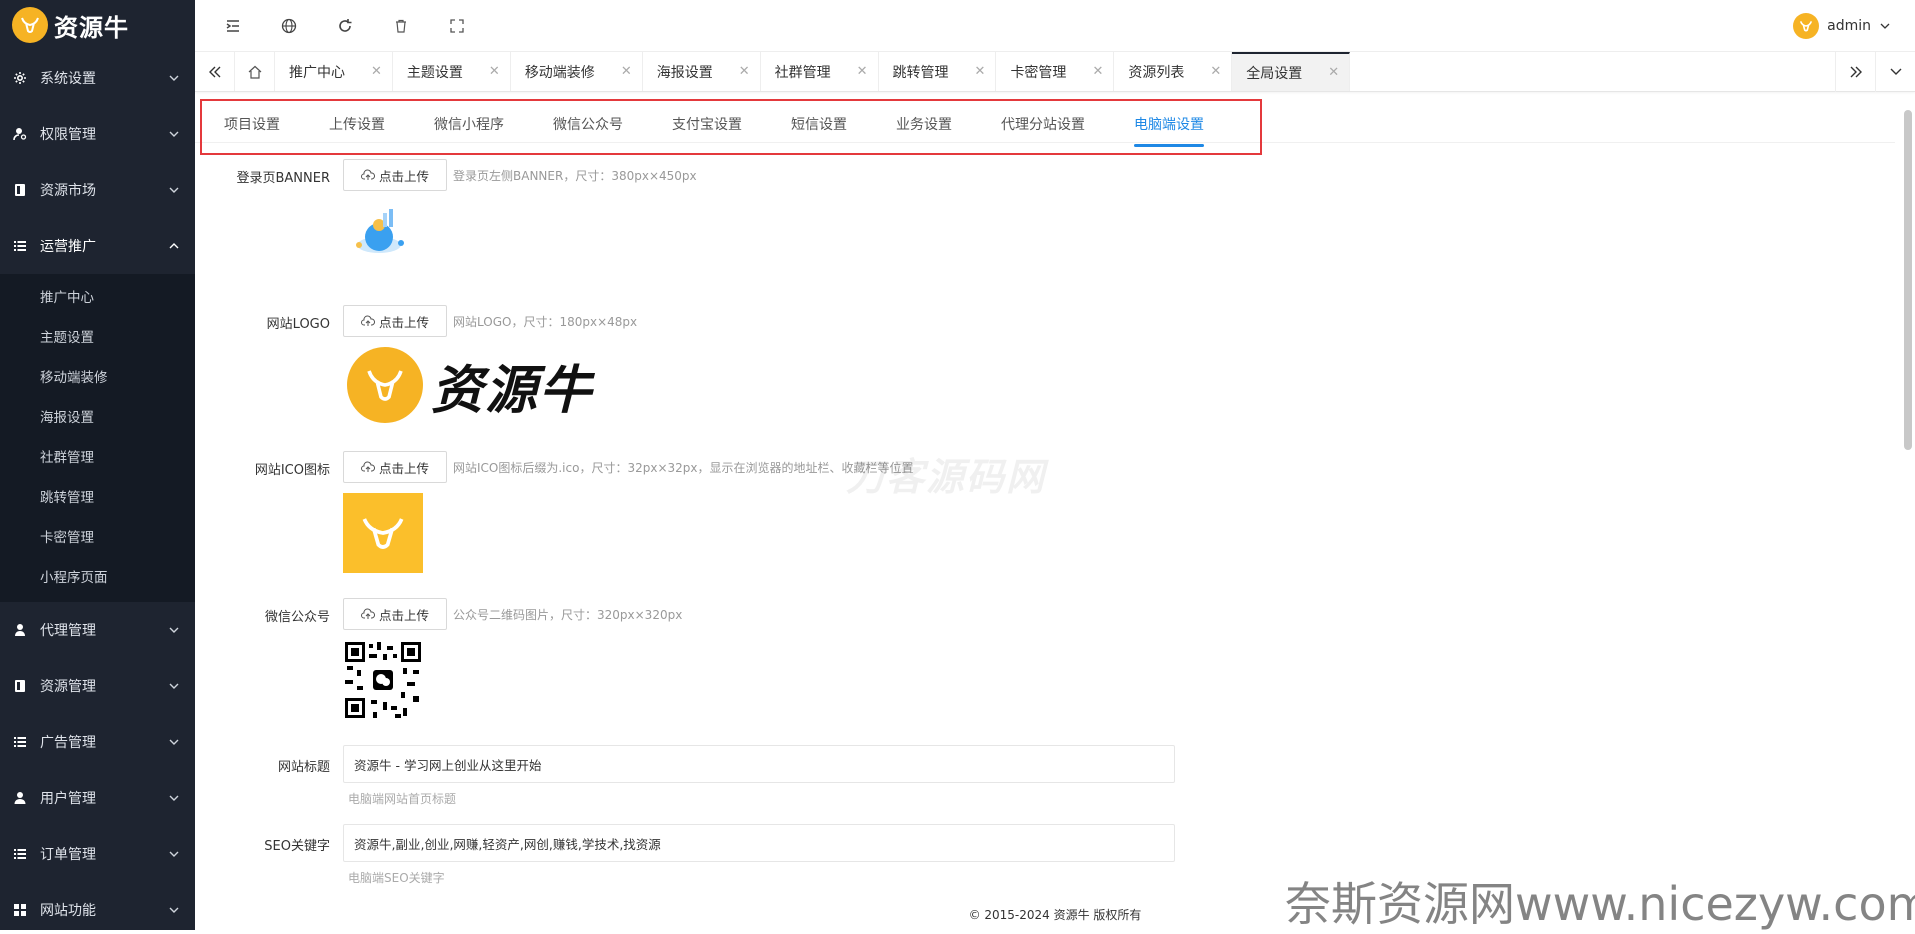  I want to click on gear-icon, so click(20, 78).